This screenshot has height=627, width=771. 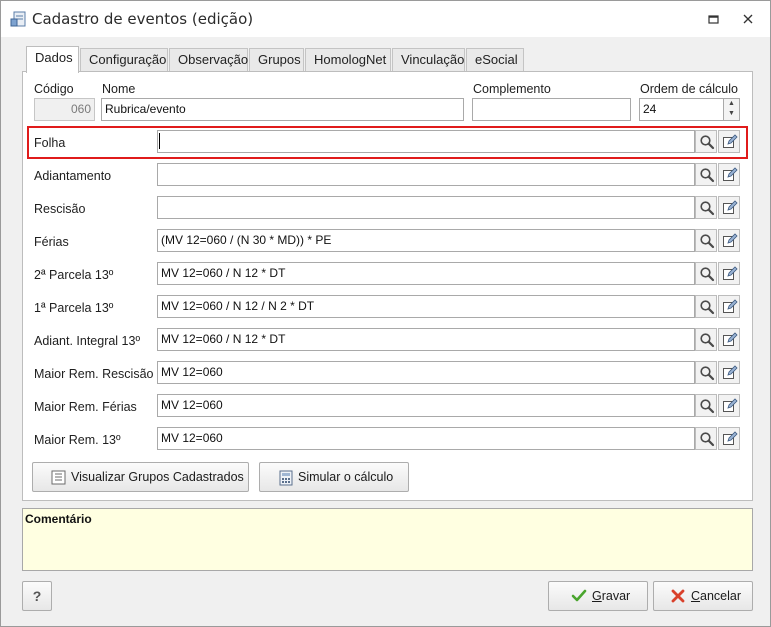 I want to click on nome-label: Nome, so click(x=119, y=89).